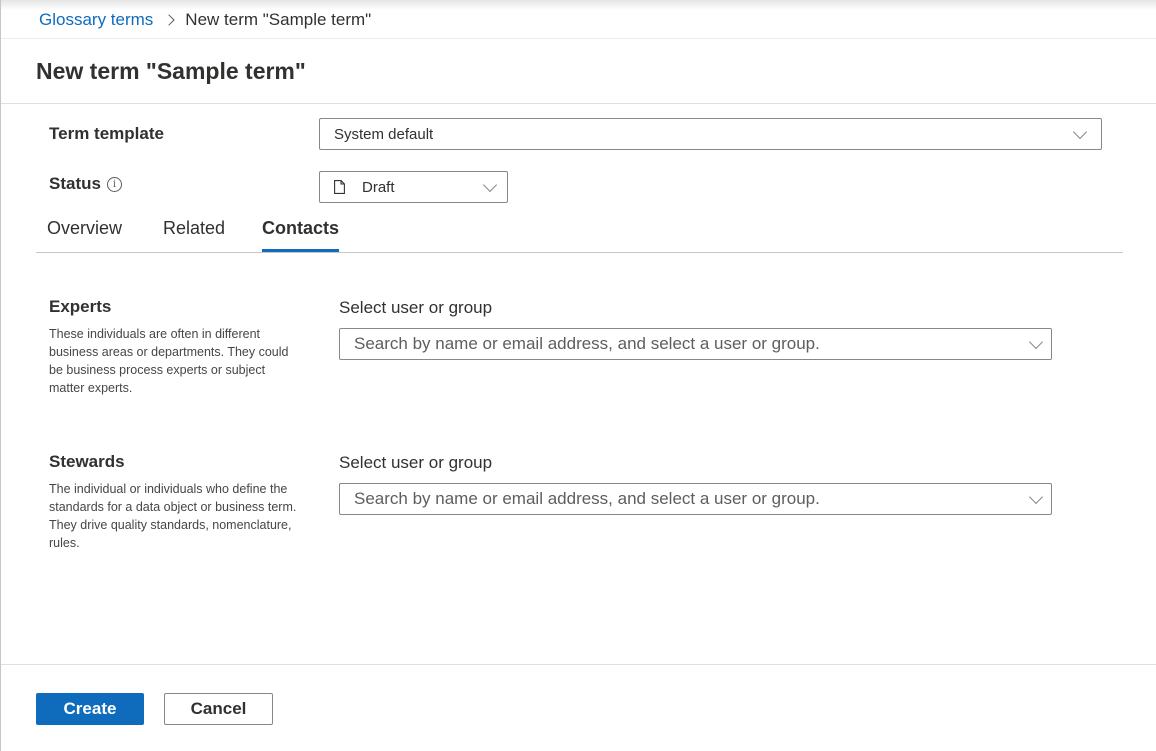  Describe the element at coordinates (578, 664) in the screenshot. I see `footer-divider` at that location.